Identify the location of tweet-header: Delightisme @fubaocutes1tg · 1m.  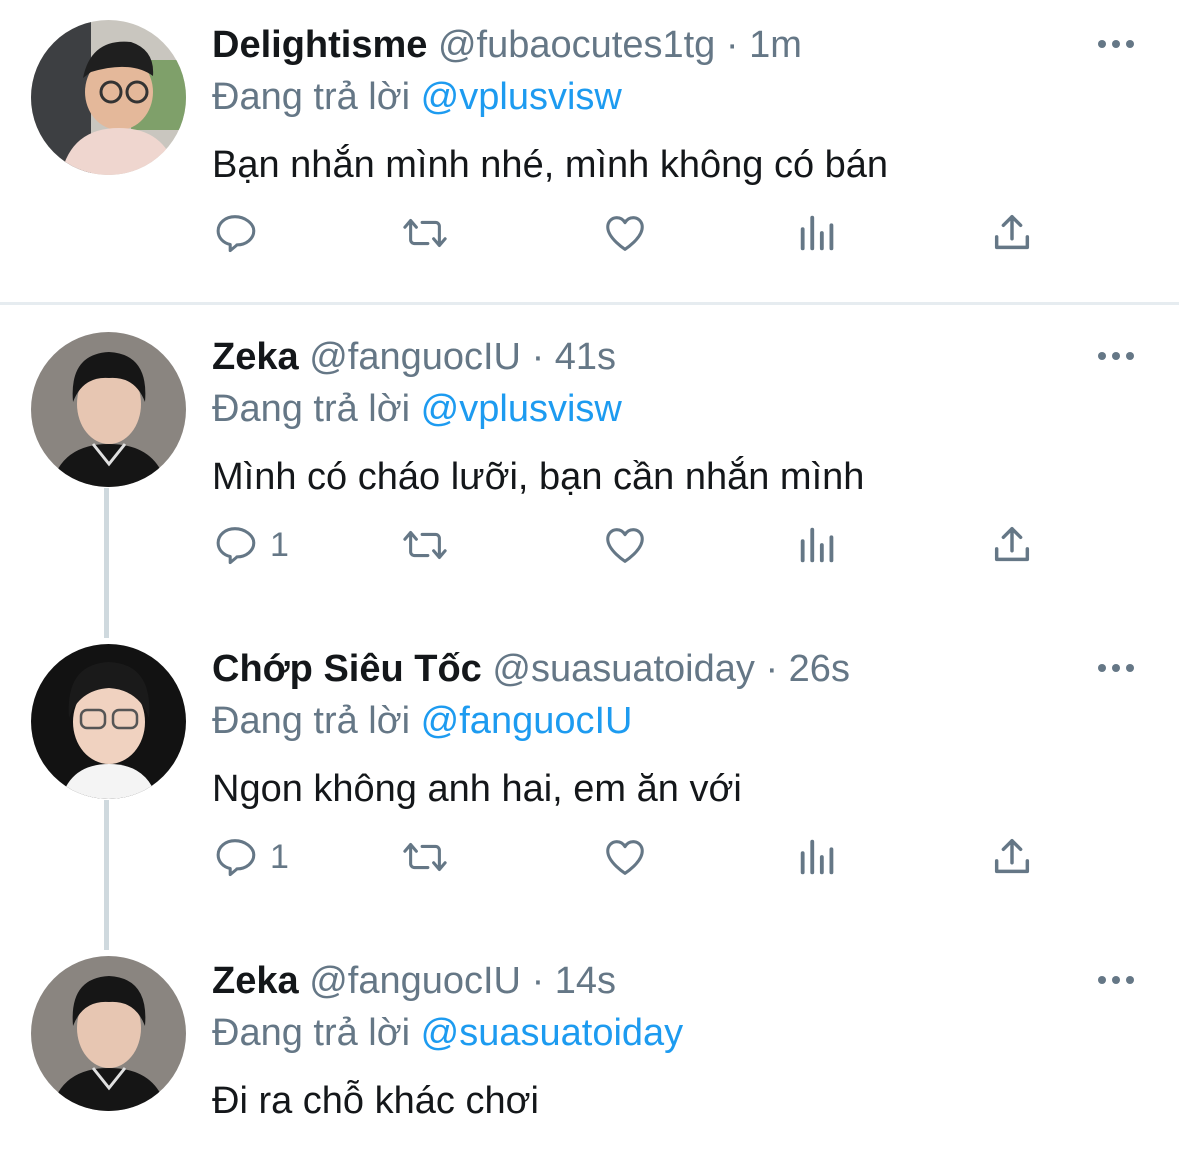
(507, 45).